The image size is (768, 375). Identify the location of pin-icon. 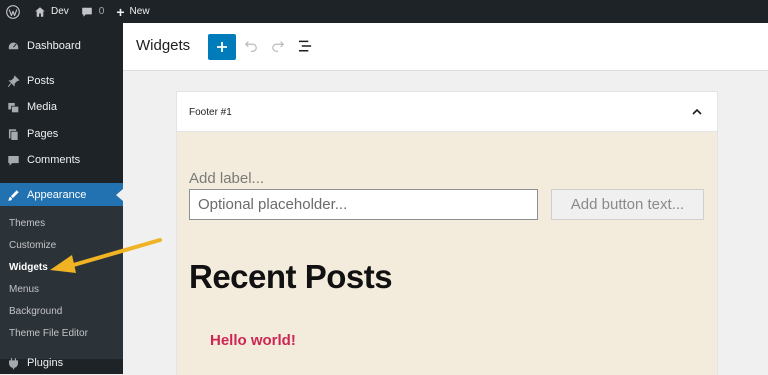
(13, 81).